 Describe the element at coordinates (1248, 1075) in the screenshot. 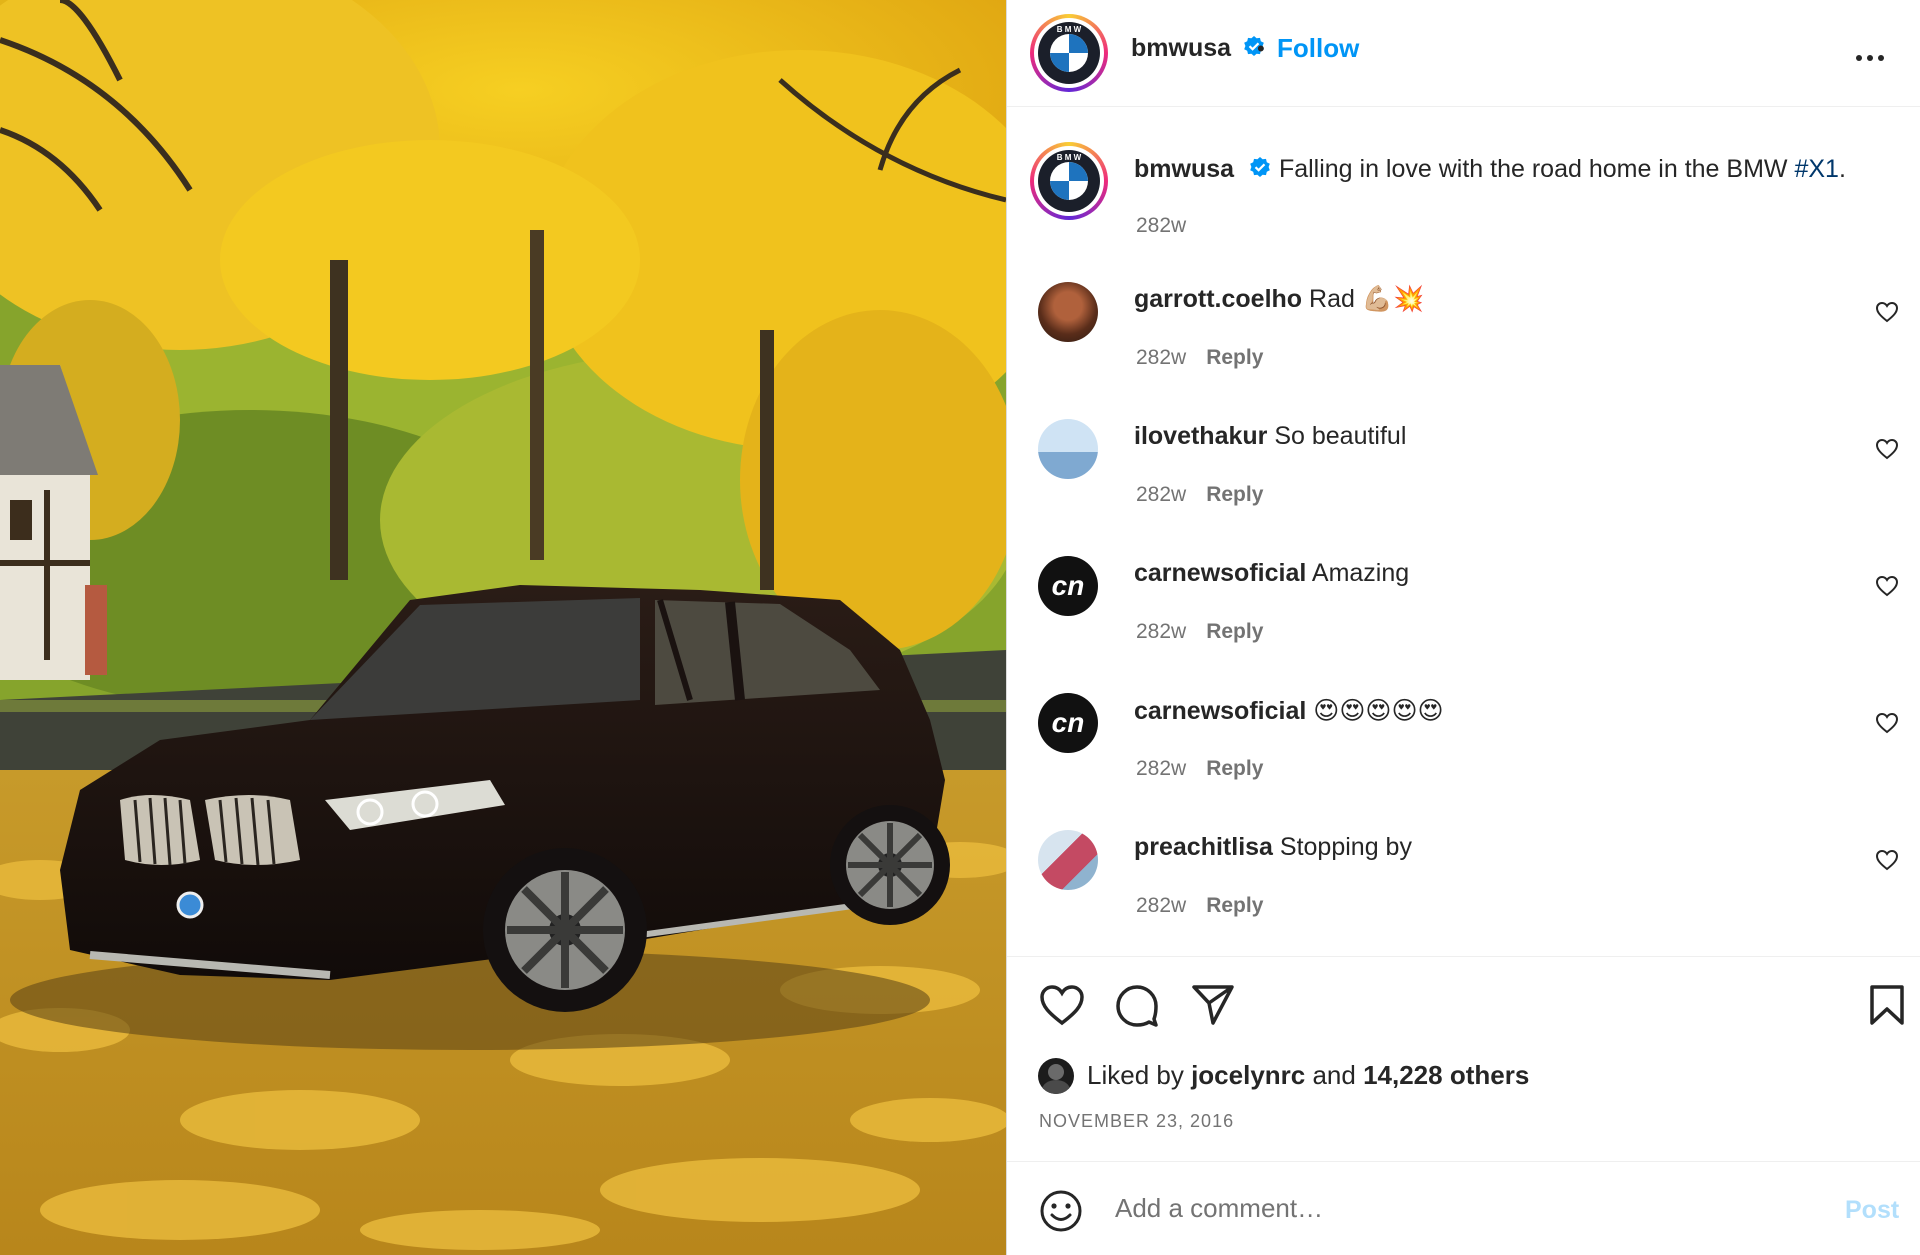

I see `liker-username: jocelynrc` at that location.